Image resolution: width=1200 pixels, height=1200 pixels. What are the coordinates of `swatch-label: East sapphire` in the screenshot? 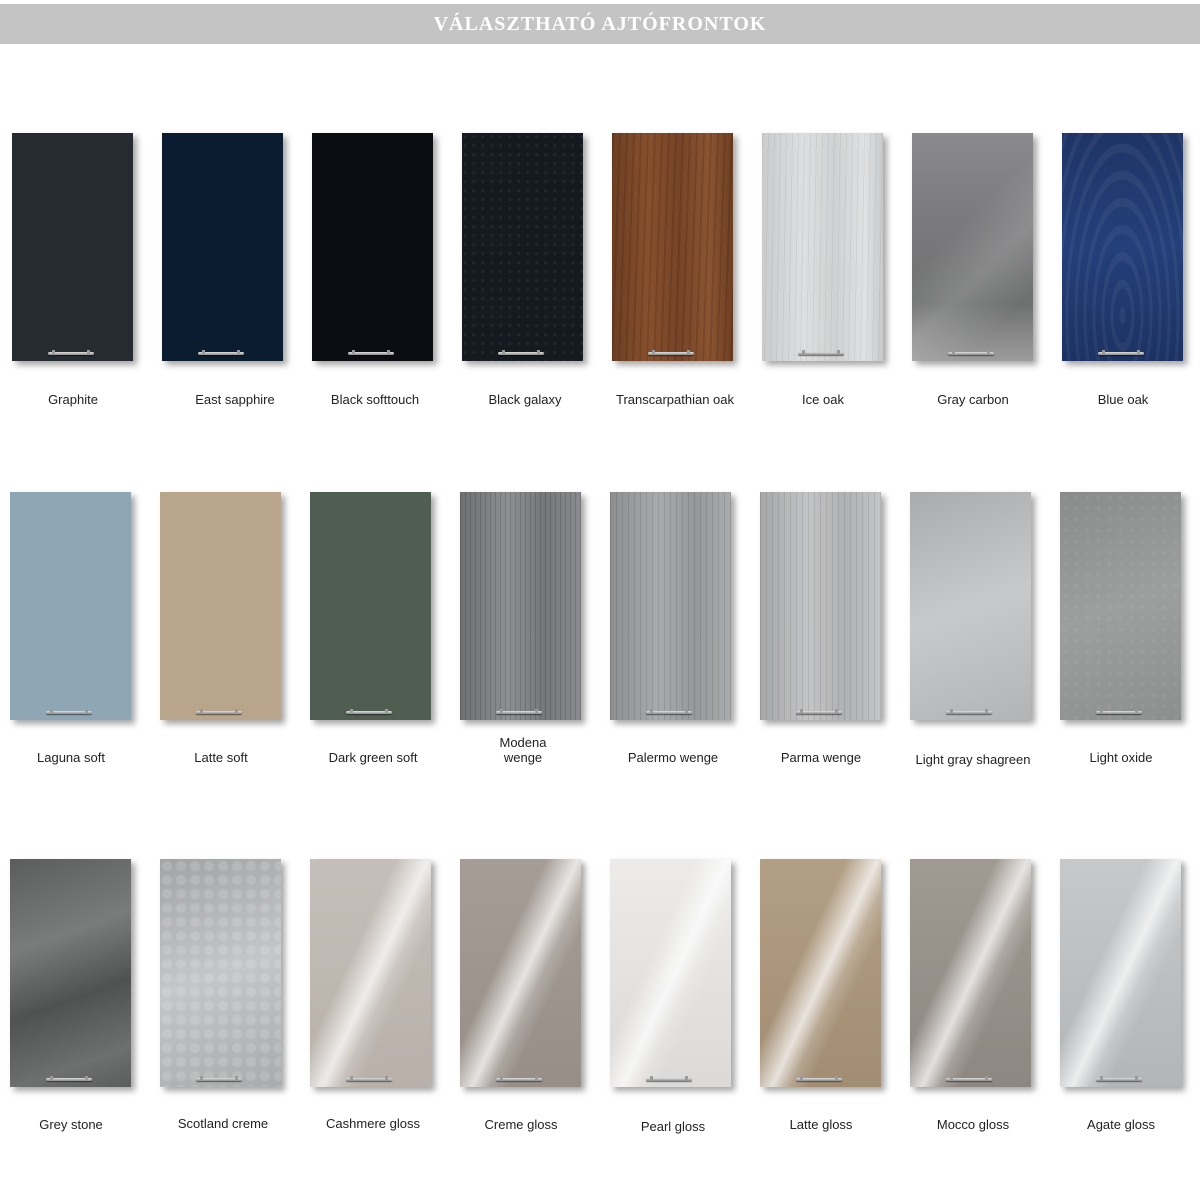 It's located at (235, 399).